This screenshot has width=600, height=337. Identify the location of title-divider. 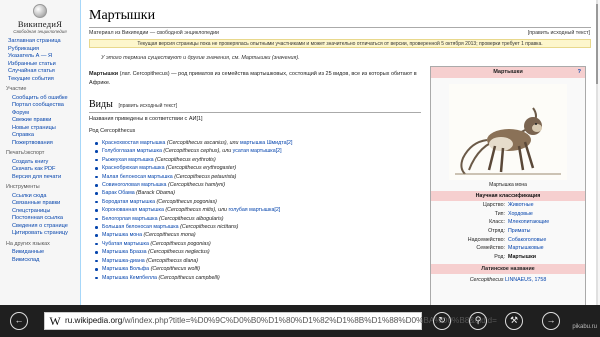
(340, 27).